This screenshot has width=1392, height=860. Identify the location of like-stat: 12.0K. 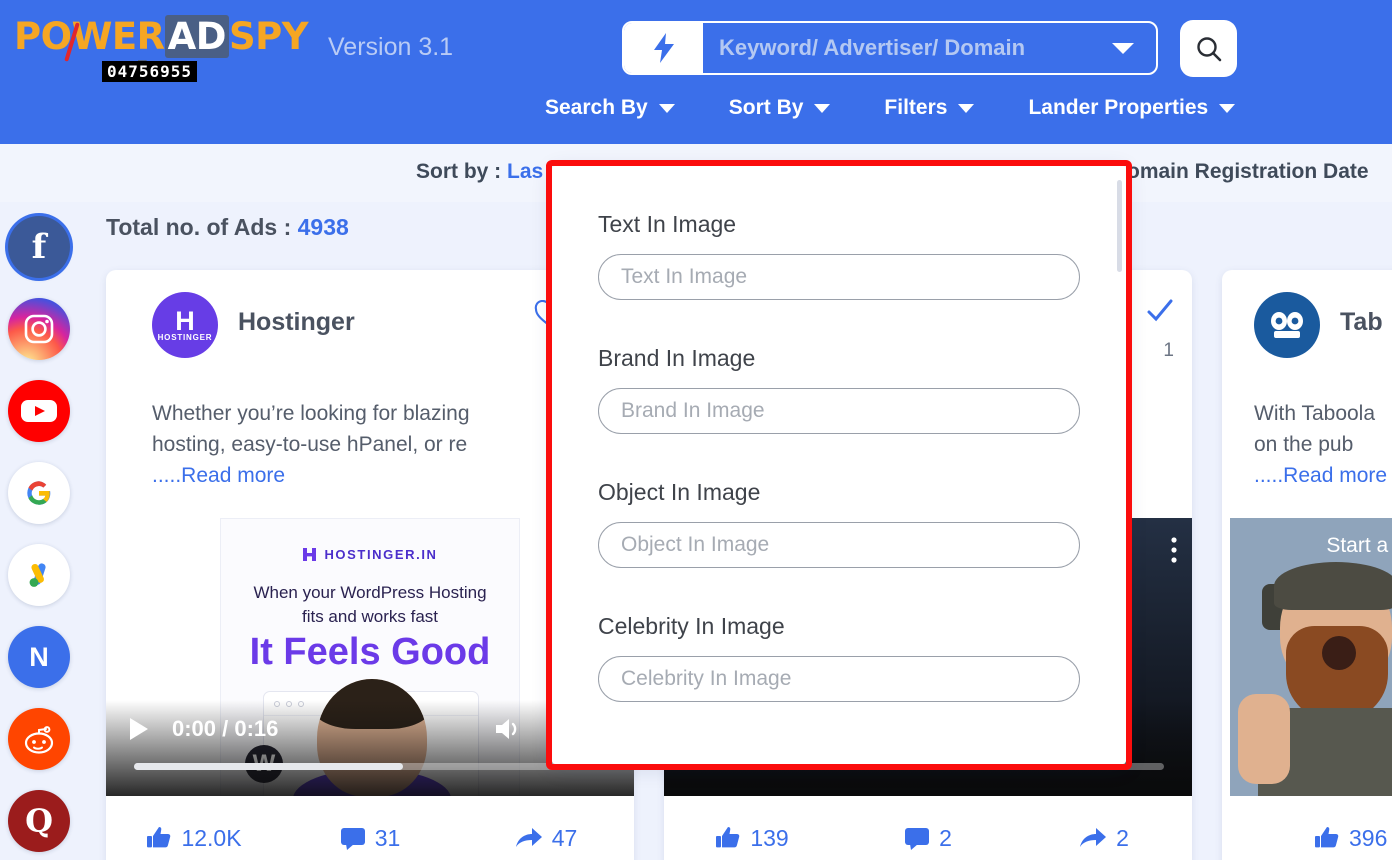
(194, 838).